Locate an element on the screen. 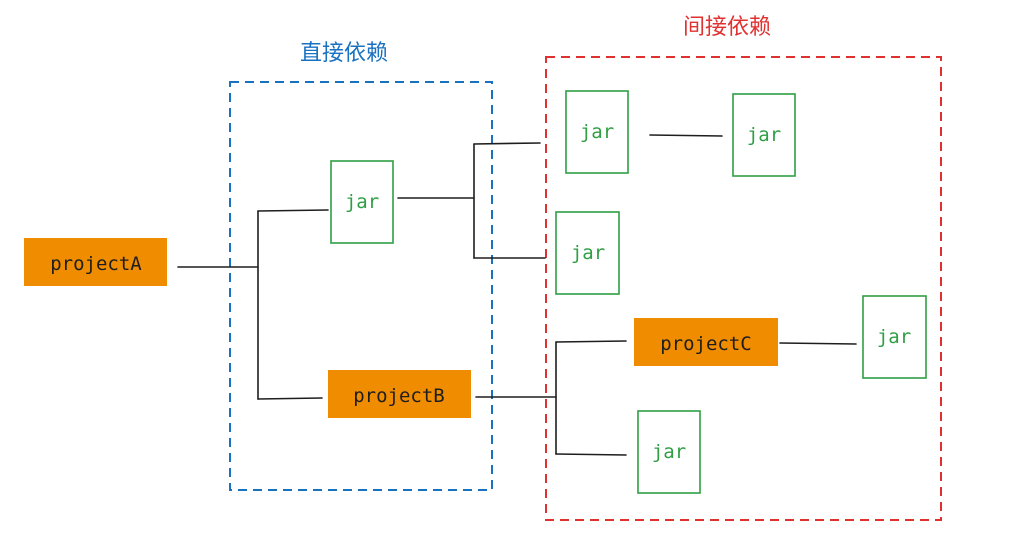 The image size is (1015, 536). projectC-label: projectC is located at coordinates (706, 344).